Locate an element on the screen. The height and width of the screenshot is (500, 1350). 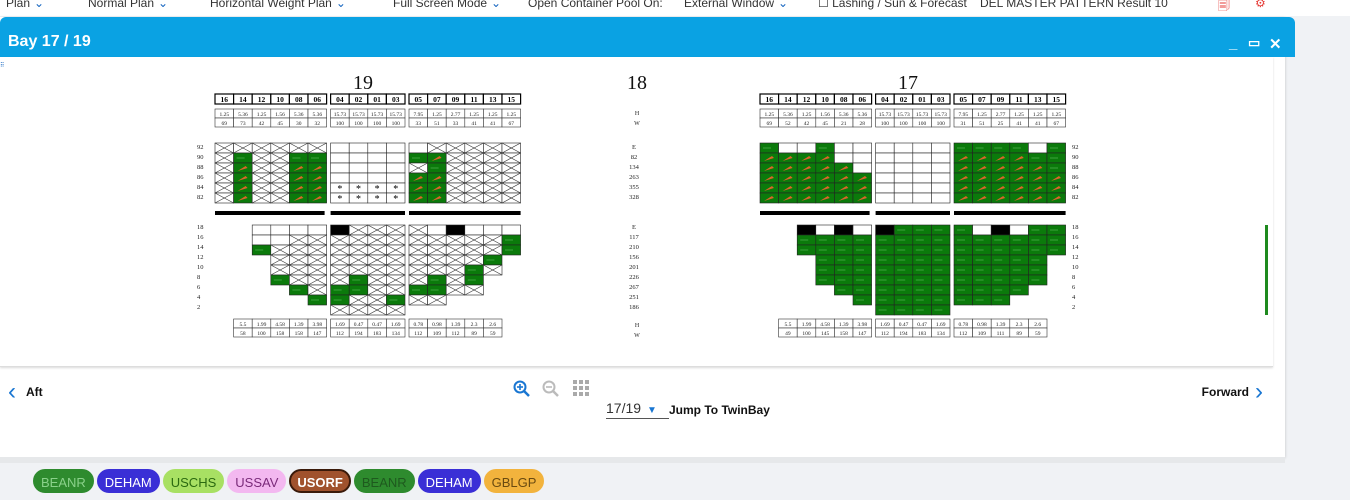
row-count: 32 is located at coordinates (318, 124).